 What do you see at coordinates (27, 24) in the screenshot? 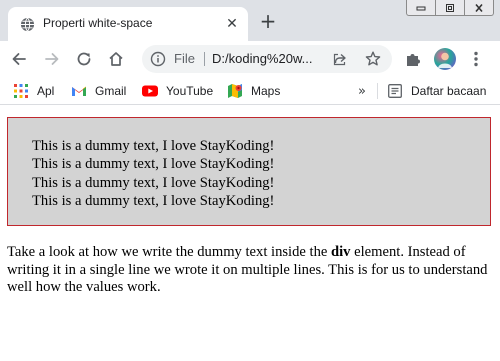
I see `globe-icon` at bounding box center [27, 24].